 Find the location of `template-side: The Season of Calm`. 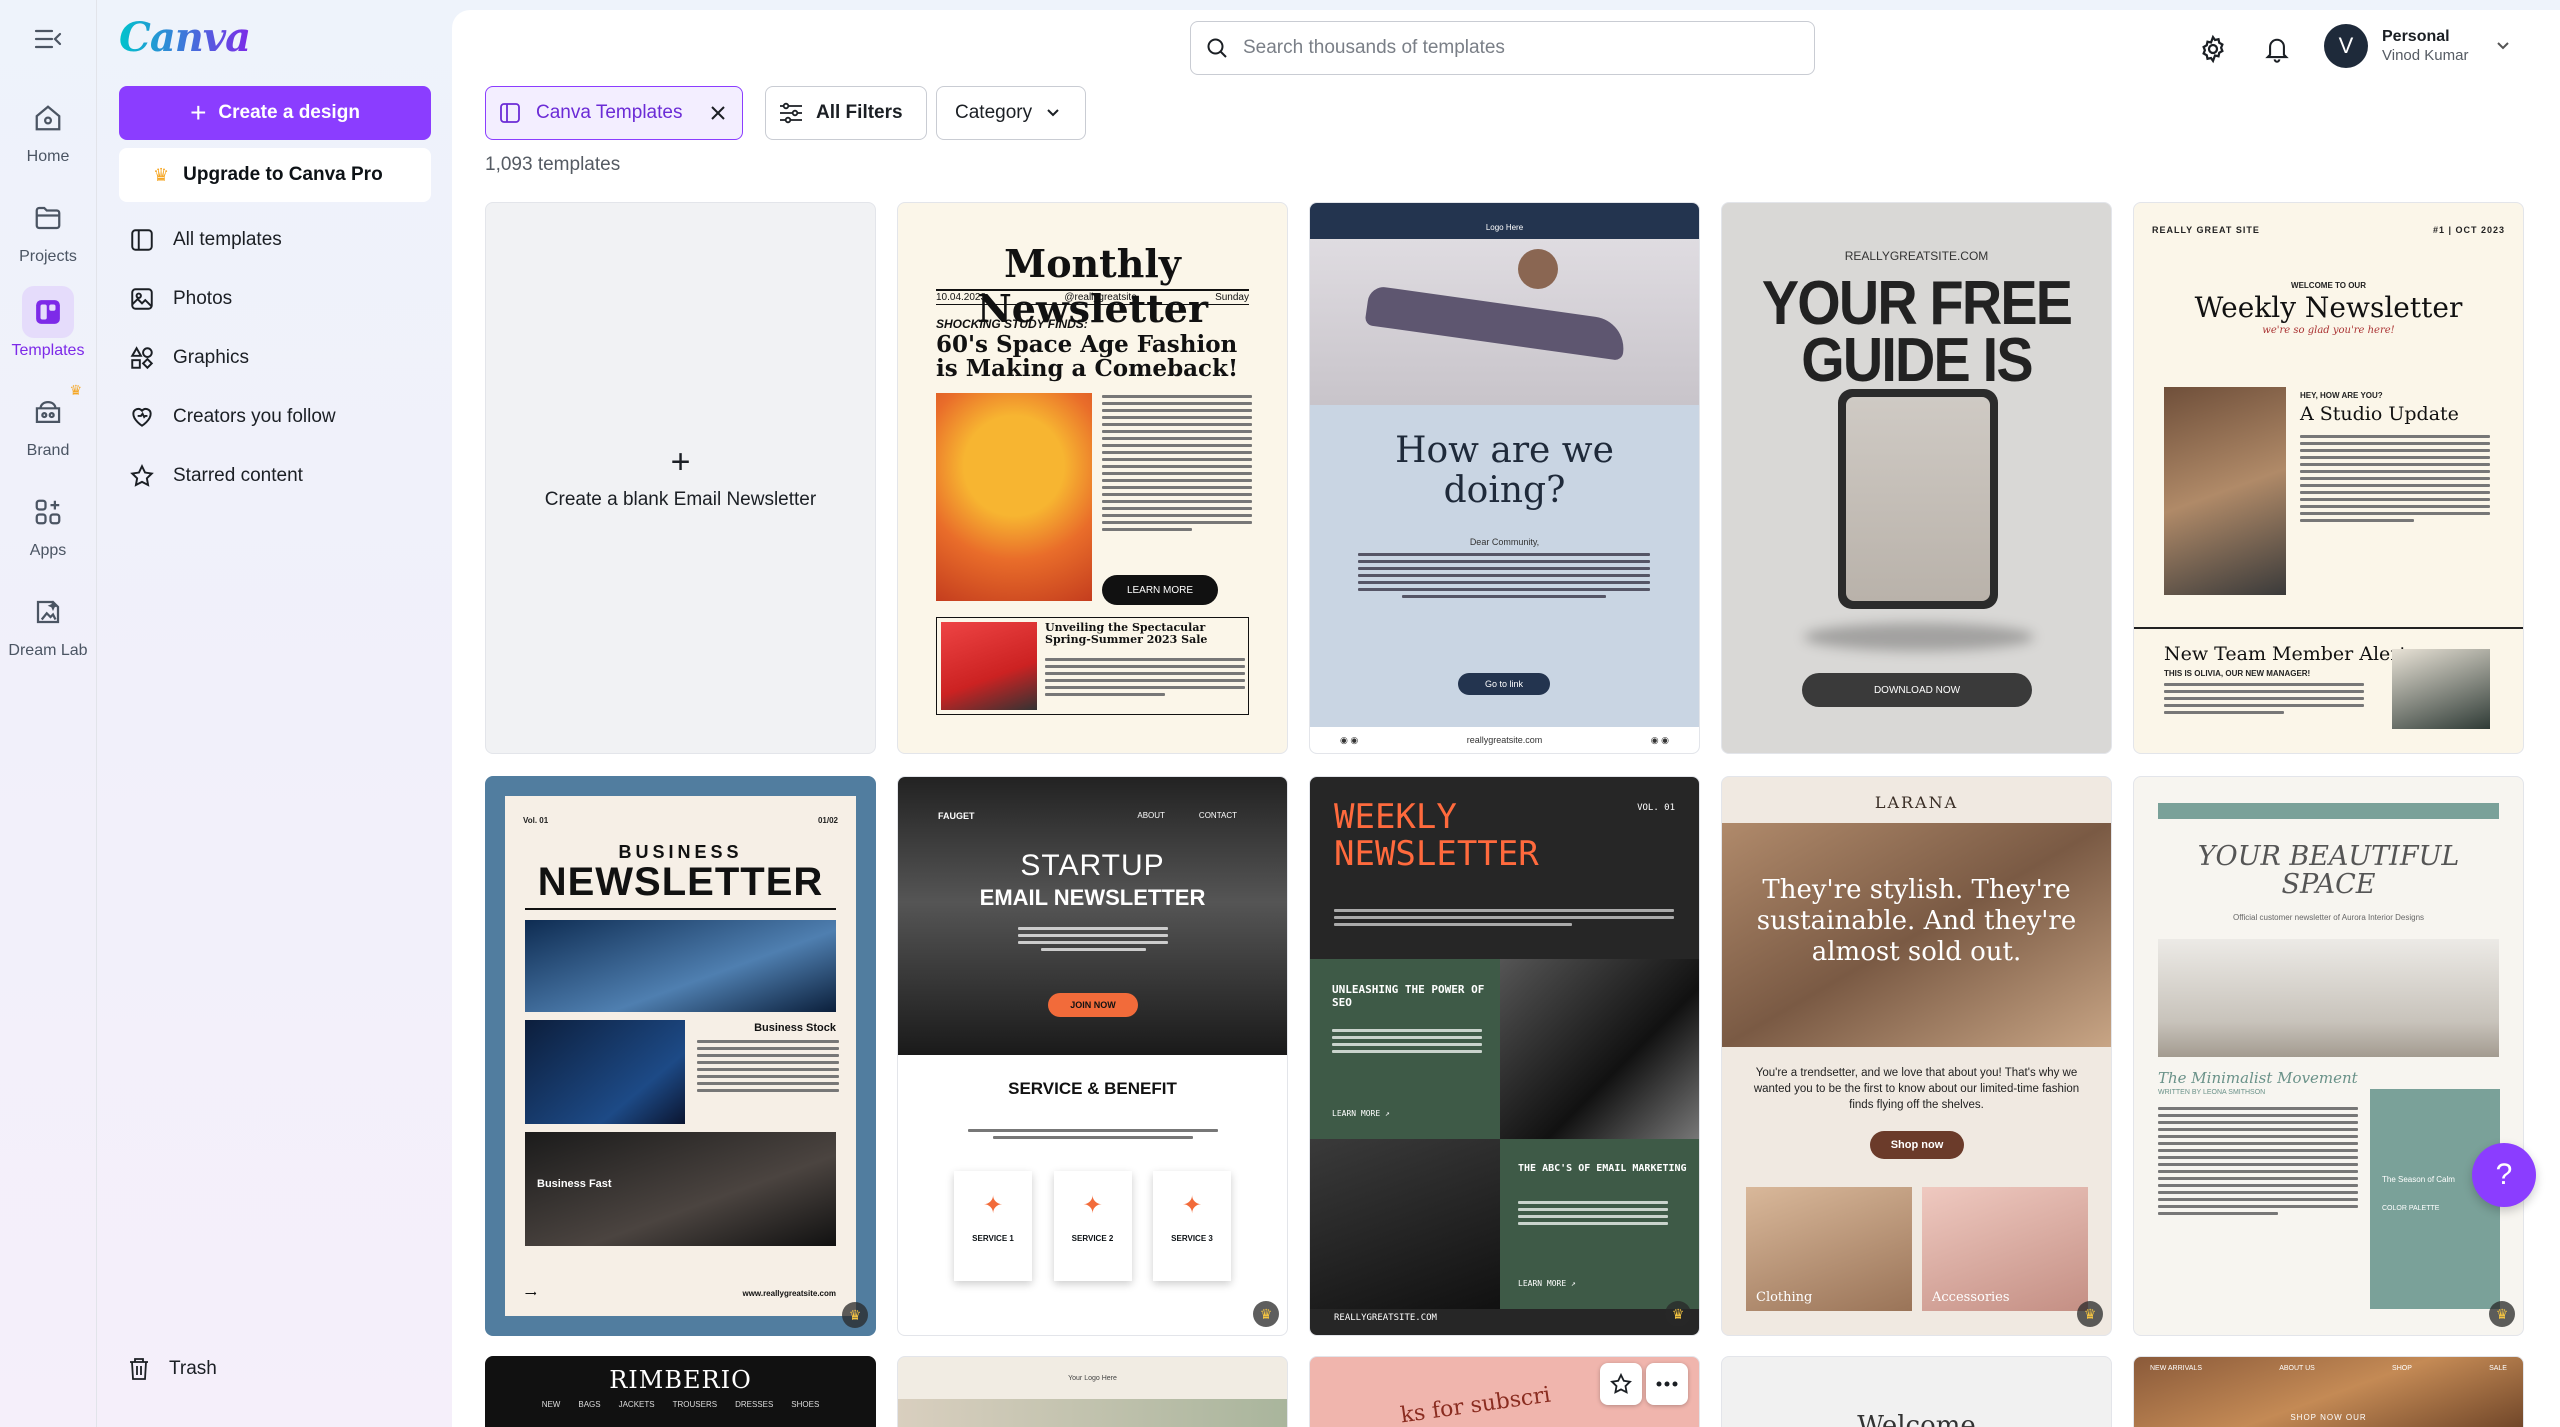

template-side: The Season of Calm is located at coordinates (2418, 1179).